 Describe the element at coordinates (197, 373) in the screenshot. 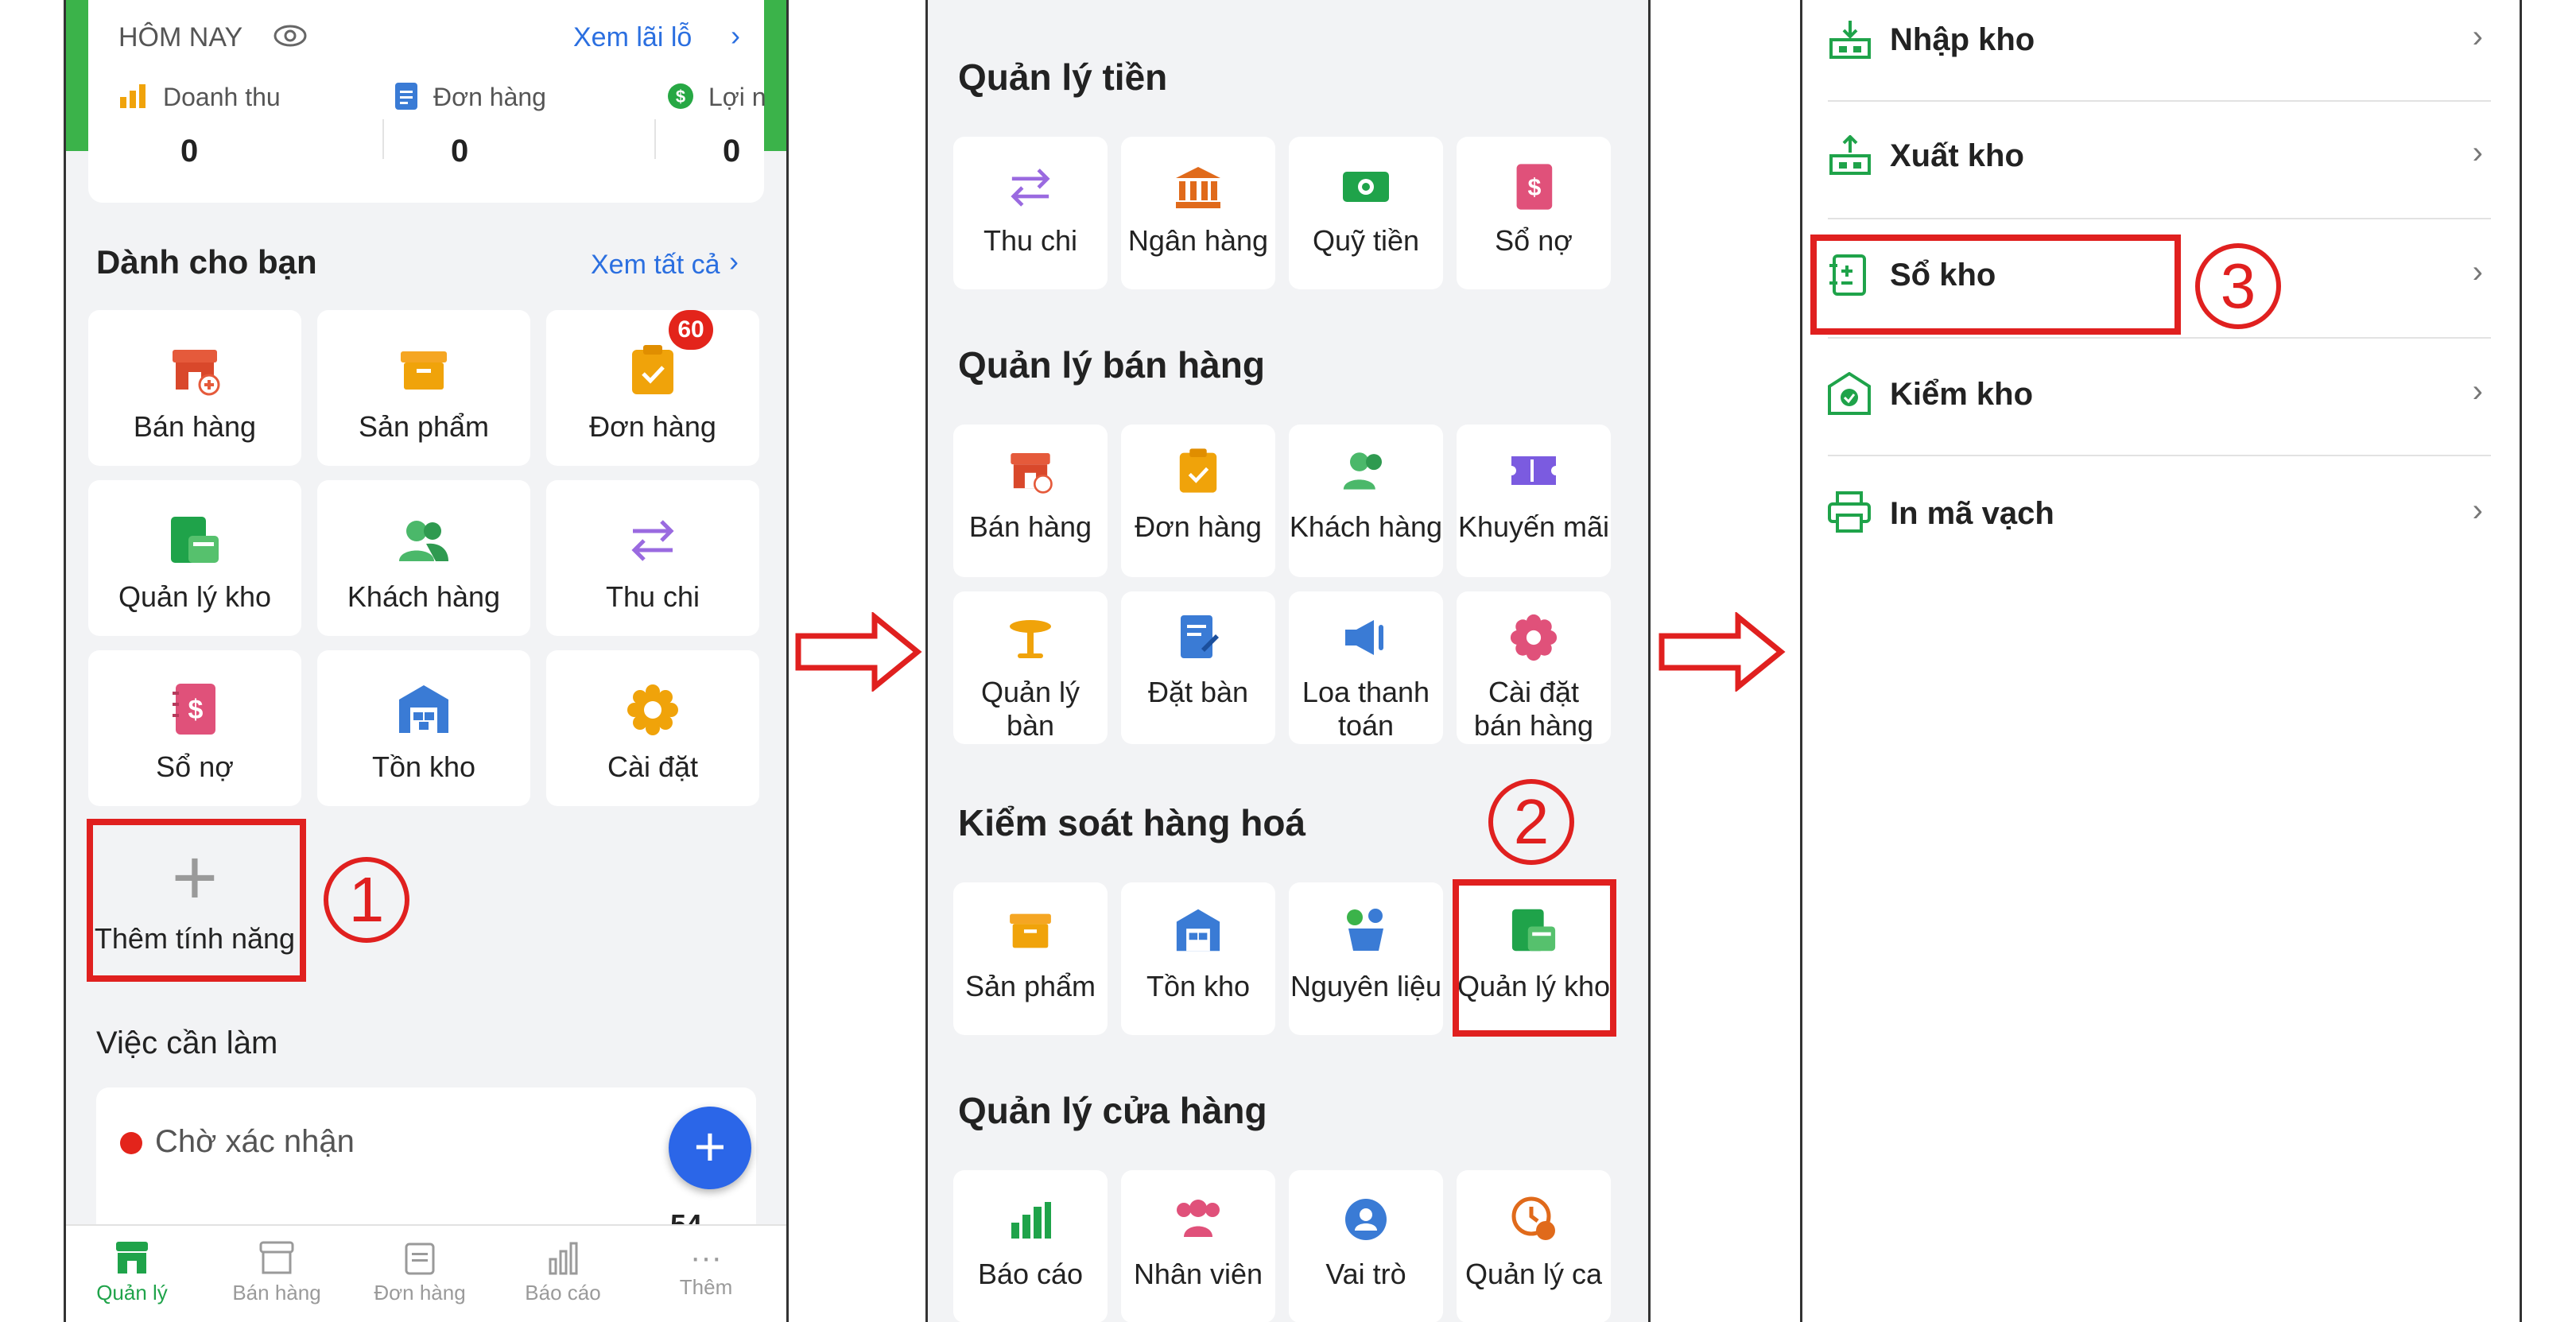

I see `store-icon` at that location.